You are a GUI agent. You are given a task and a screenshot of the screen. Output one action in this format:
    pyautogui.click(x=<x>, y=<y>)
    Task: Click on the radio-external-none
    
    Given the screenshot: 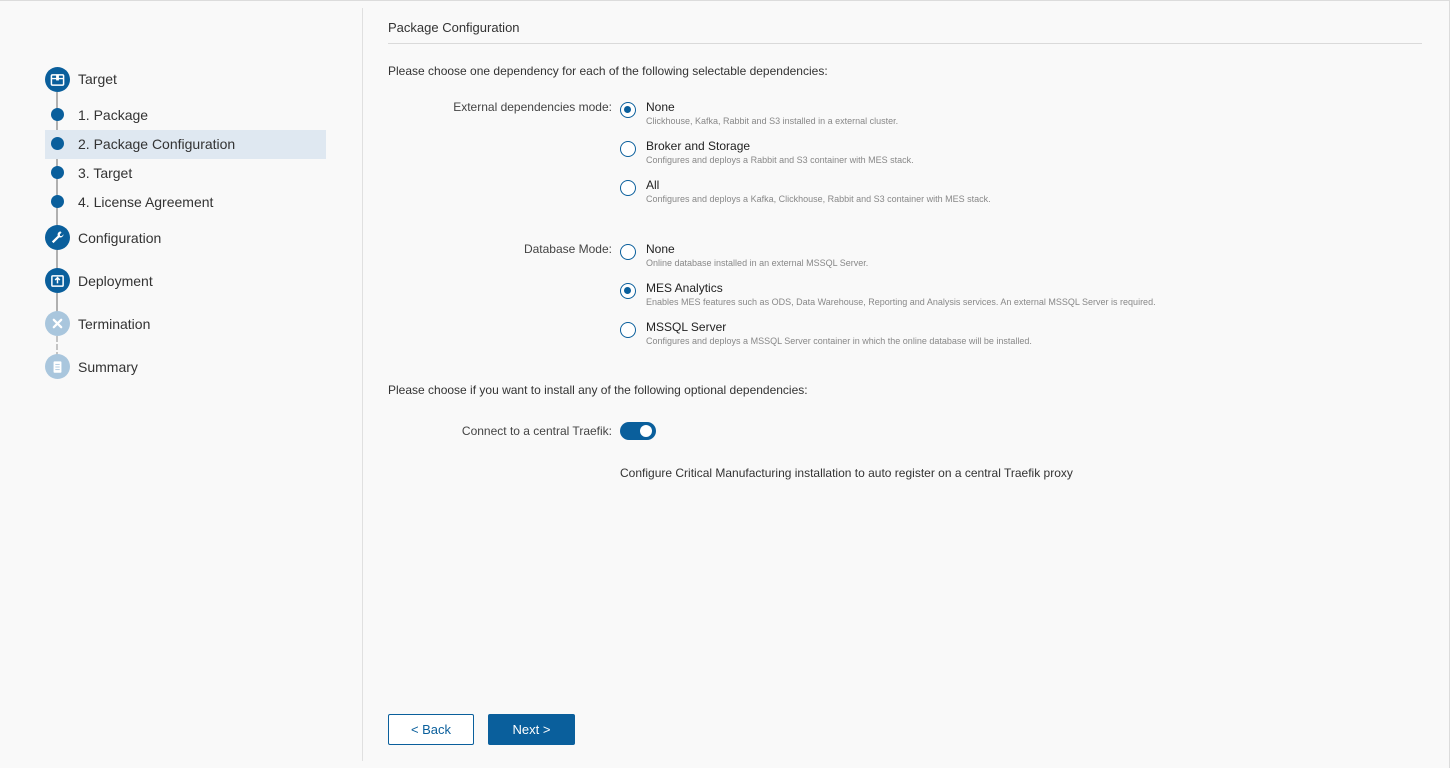 What is the action you would take?
    pyautogui.click(x=628, y=110)
    